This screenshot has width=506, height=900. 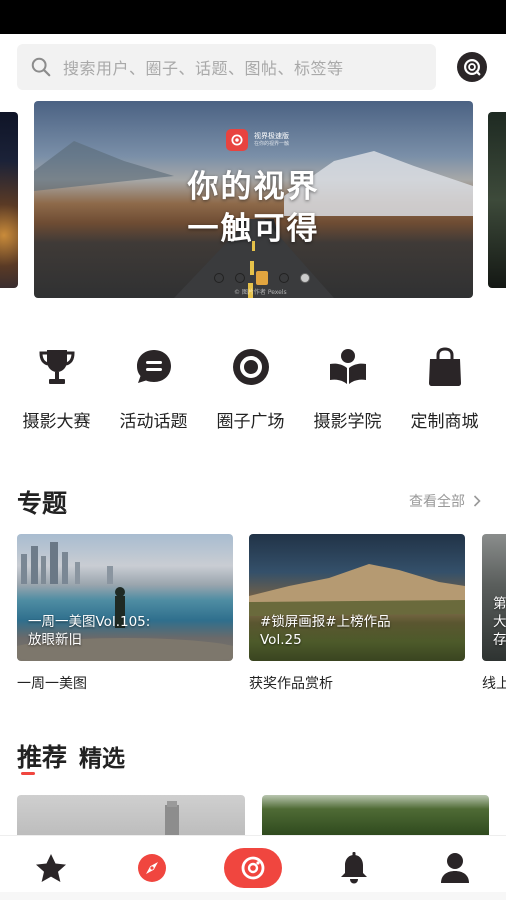 I want to click on user-icon, so click(x=455, y=867).